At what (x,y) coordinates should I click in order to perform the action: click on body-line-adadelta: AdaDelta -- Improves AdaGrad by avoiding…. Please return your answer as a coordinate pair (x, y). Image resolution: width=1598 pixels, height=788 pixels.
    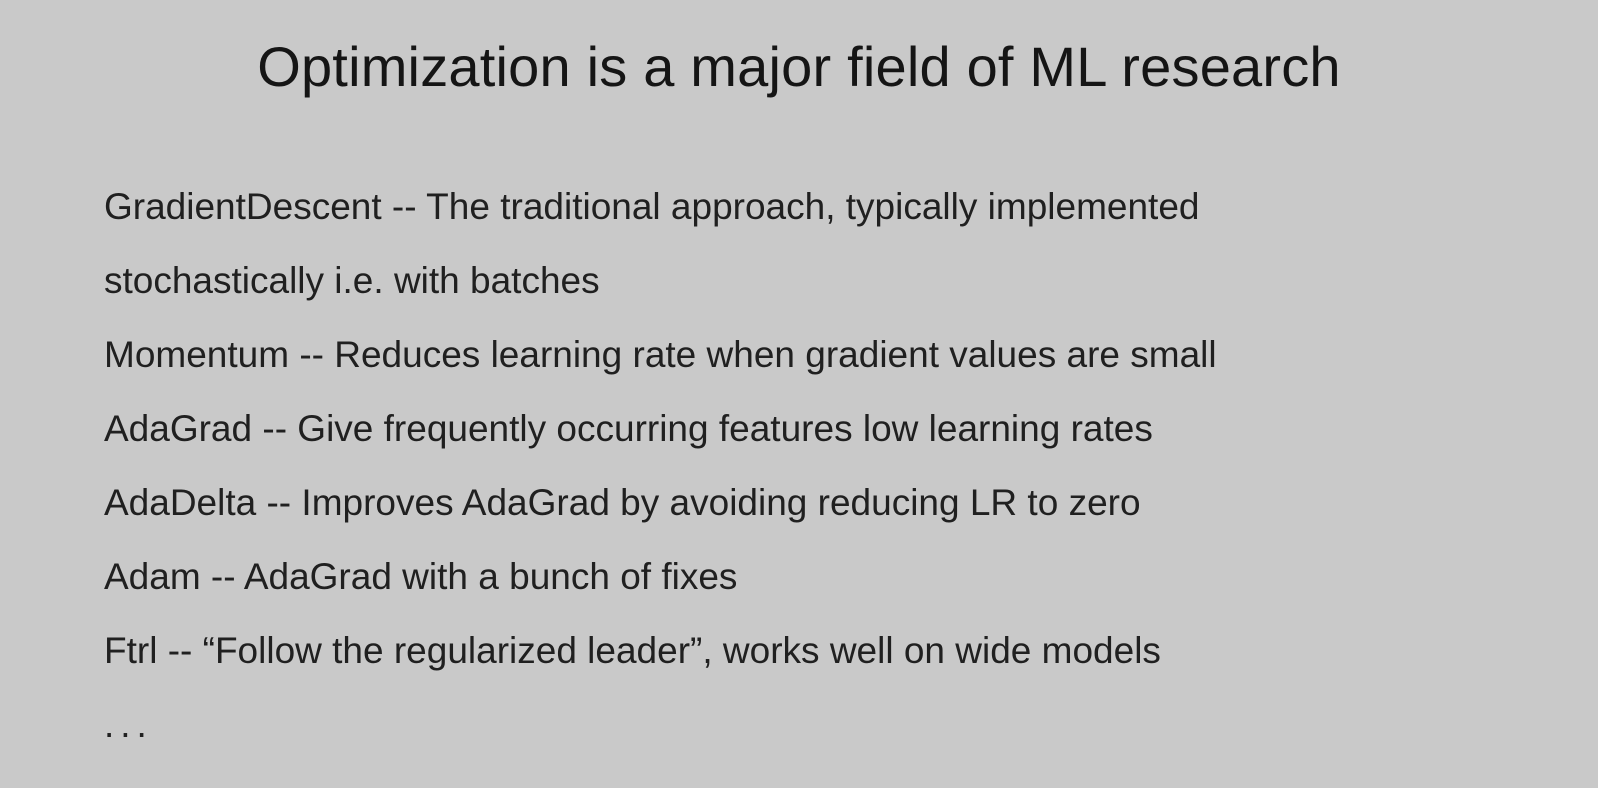
    Looking at the image, I should click on (622, 502).